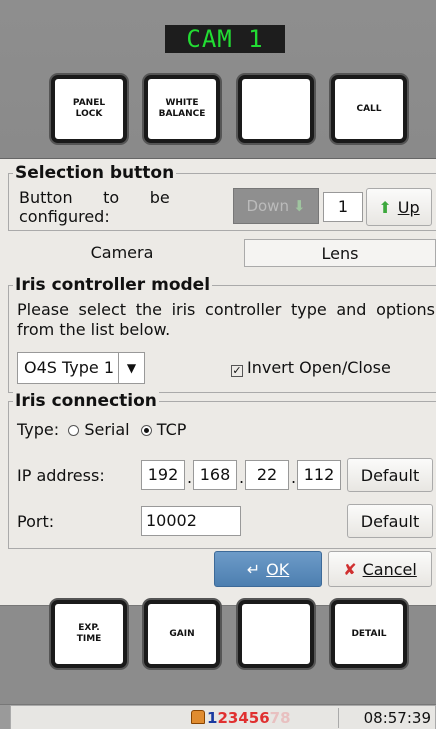 This screenshot has width=436, height=729. Describe the element at coordinates (146, 430) in the screenshot. I see `radio-on-icon` at that location.